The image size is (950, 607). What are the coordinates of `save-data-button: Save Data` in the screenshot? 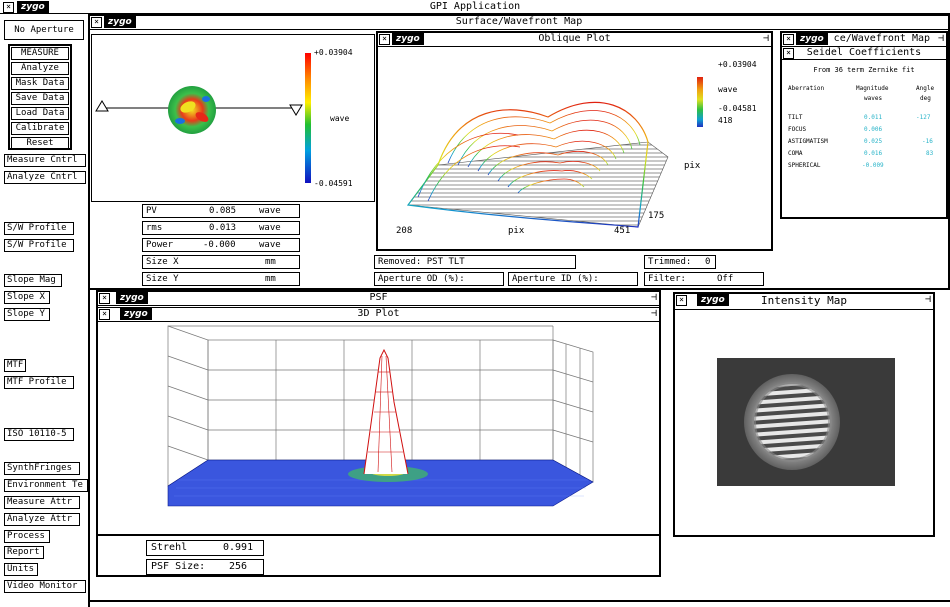 It's located at (40, 98).